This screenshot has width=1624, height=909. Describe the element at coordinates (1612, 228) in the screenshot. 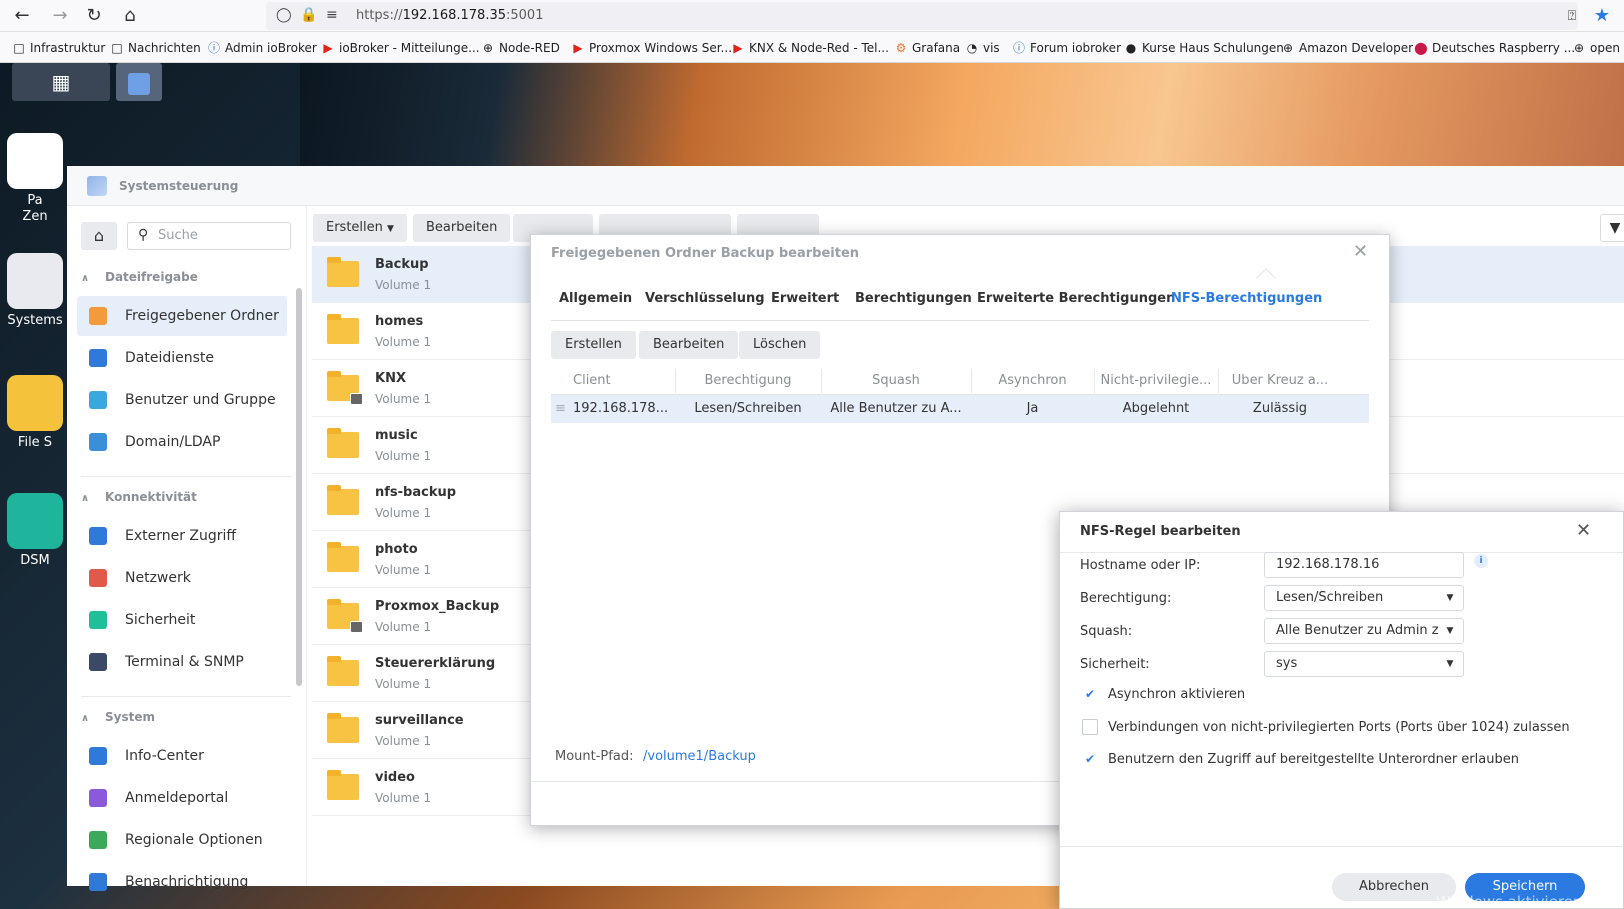

I see `filter-button: ▼` at that location.